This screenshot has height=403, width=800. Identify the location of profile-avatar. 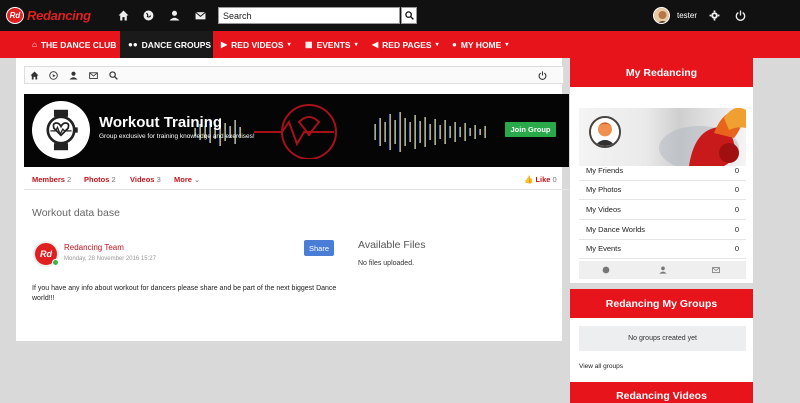
(605, 132).